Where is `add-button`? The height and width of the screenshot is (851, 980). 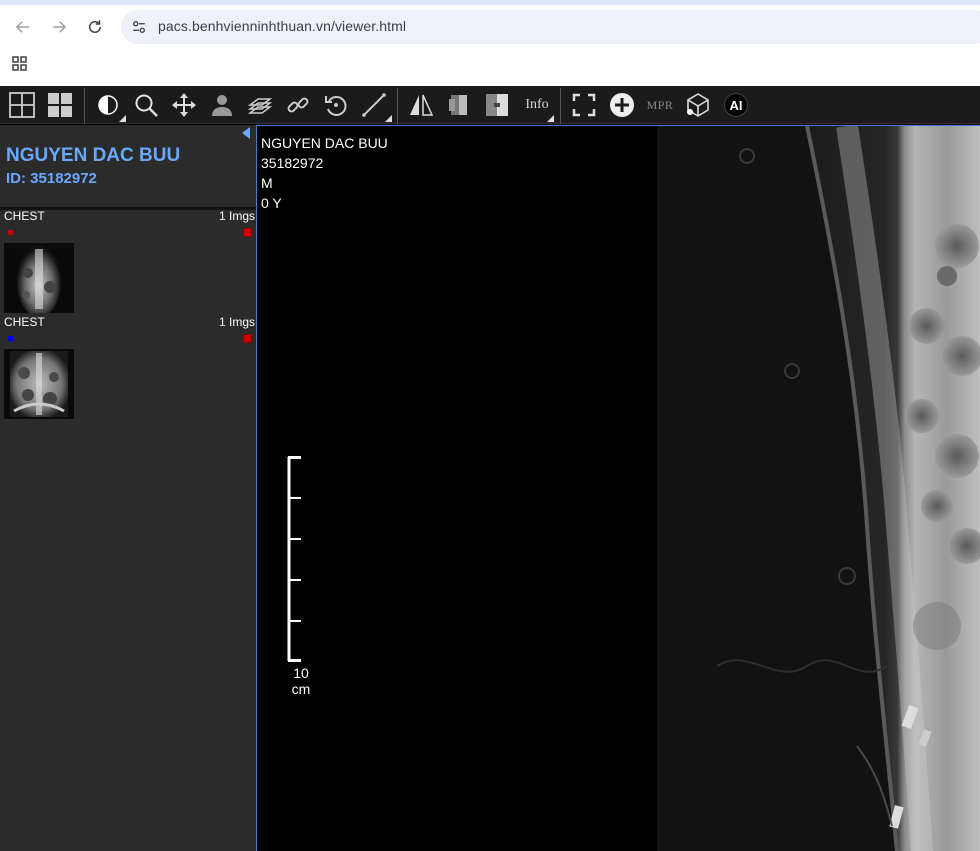
add-button is located at coordinates (622, 105).